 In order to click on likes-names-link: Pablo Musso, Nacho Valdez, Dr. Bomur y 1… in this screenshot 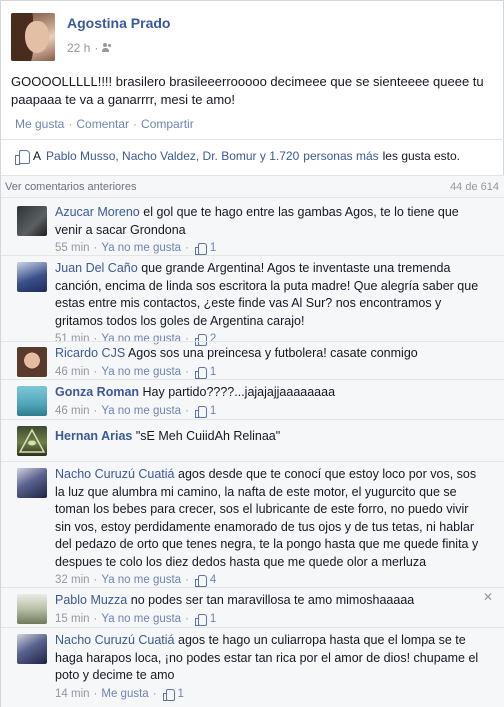, I will do `click(172, 156)`.